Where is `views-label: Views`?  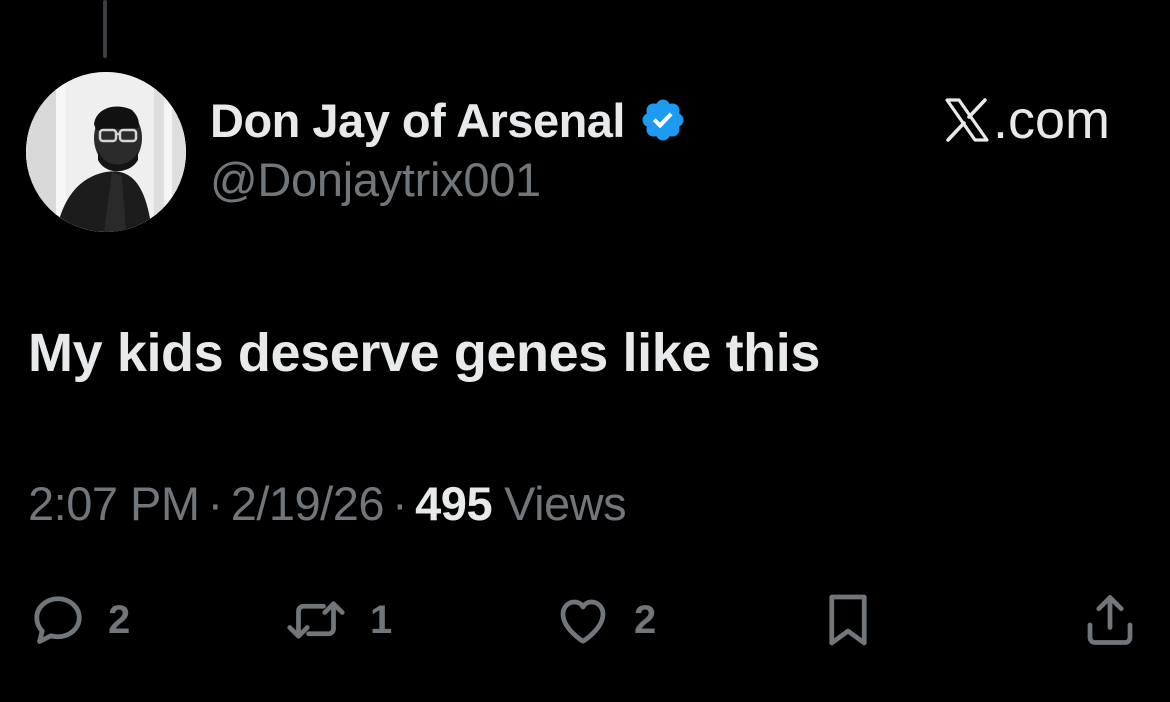
views-label: Views is located at coordinates (565, 503).